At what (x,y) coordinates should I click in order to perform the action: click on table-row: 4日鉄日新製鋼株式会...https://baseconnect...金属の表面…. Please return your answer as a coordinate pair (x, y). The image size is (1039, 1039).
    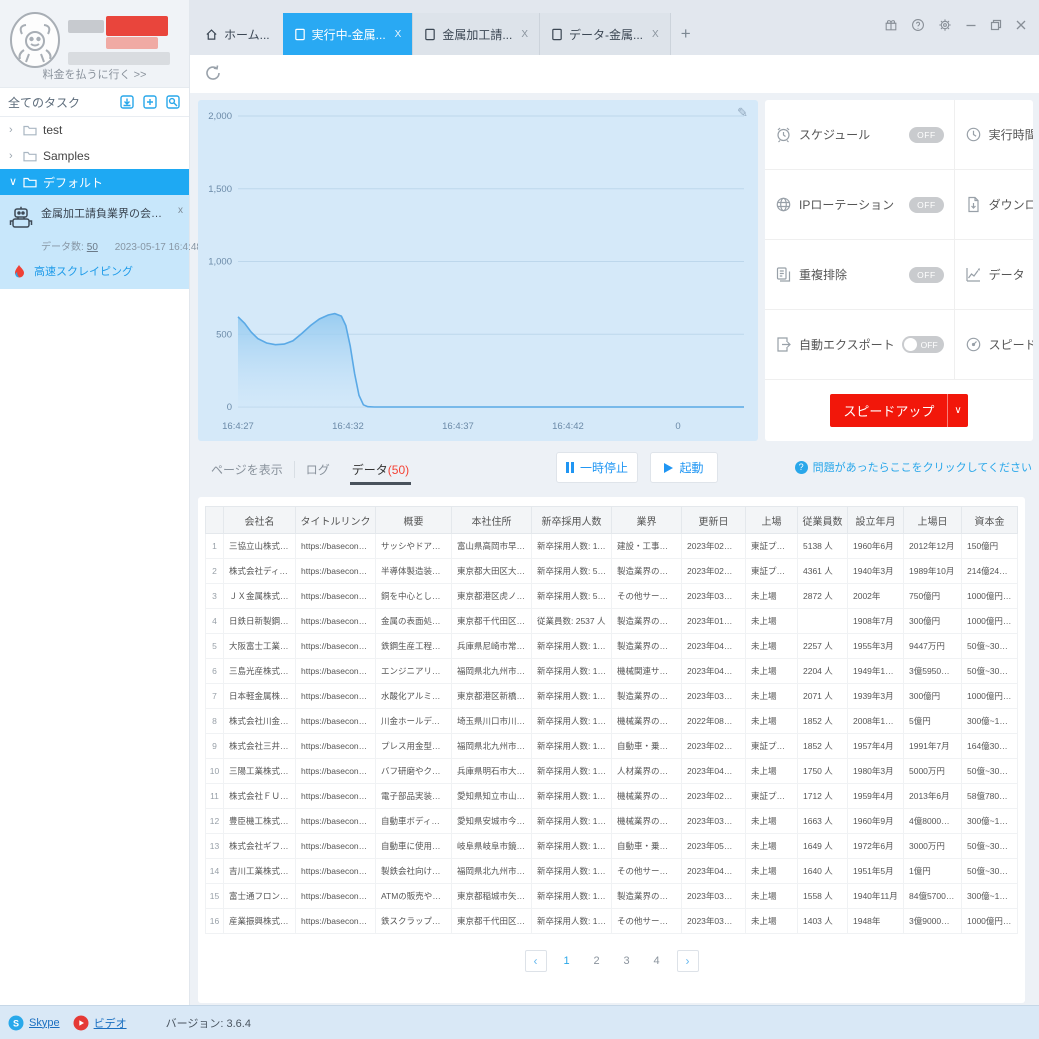
    Looking at the image, I should click on (611, 621).